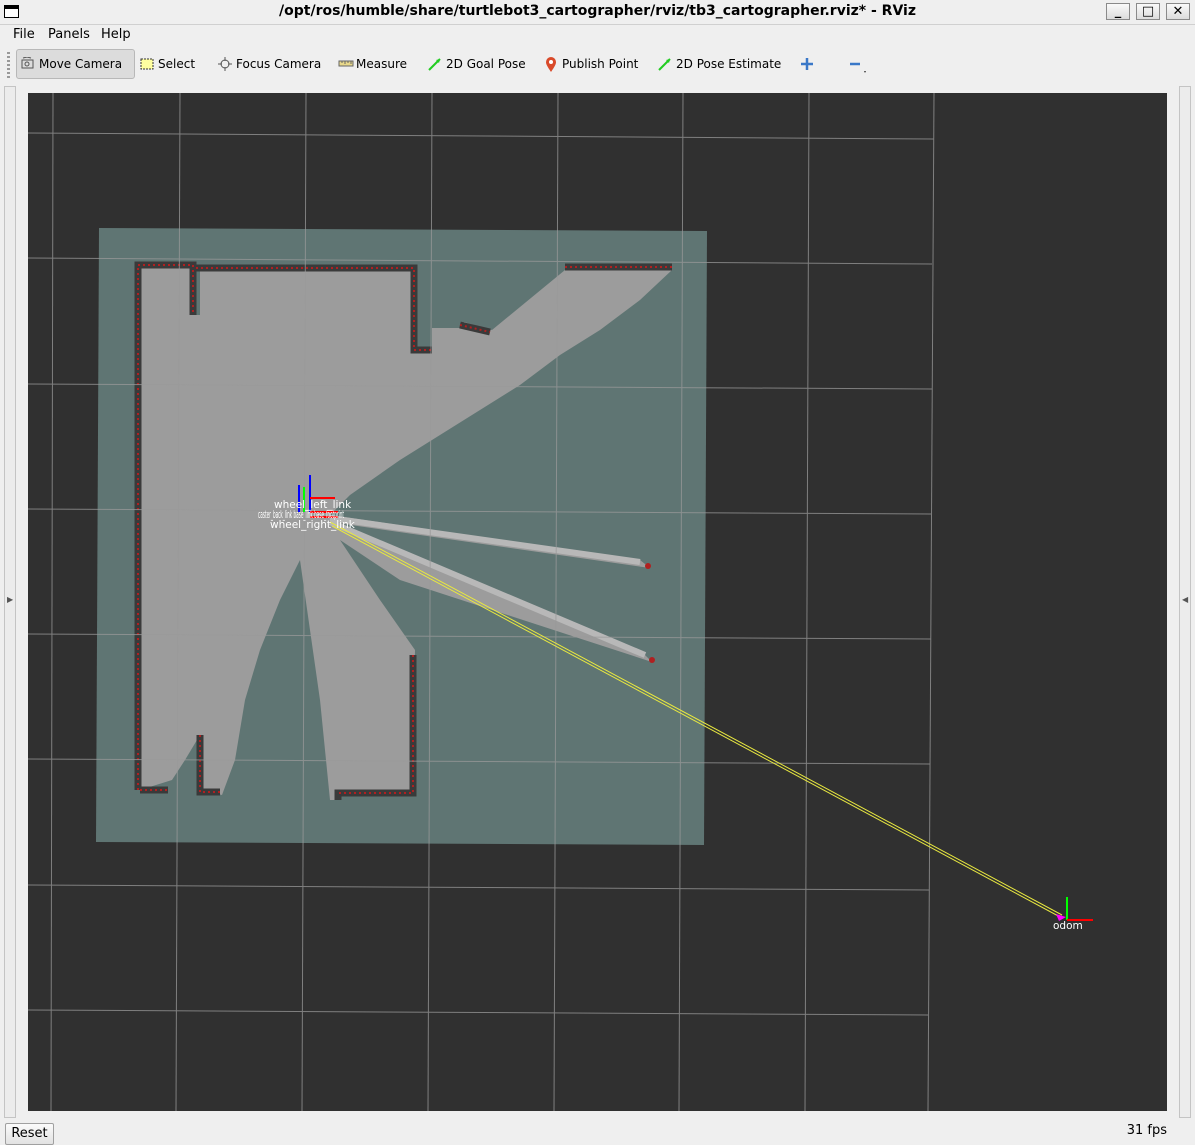 This screenshot has width=1195, height=1145. I want to click on minimize-button: _, so click(1118, 11).